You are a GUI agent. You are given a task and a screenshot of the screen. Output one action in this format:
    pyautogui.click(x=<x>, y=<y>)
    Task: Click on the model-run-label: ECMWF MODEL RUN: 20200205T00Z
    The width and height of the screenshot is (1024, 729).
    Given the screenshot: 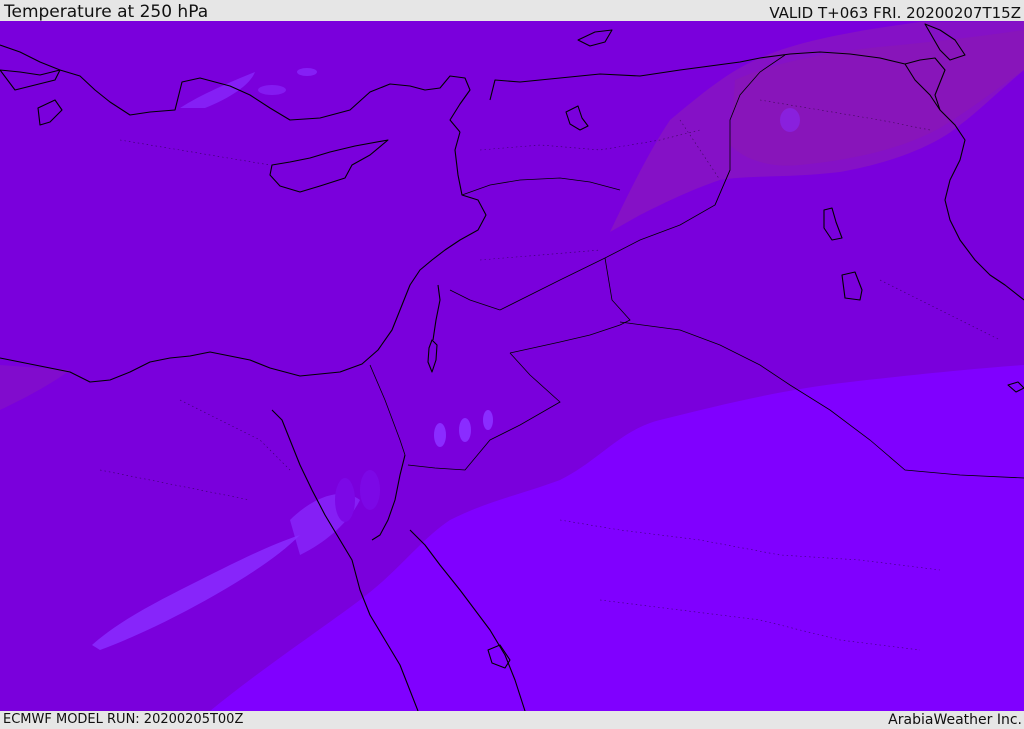 What is the action you would take?
    pyautogui.click(x=123, y=719)
    